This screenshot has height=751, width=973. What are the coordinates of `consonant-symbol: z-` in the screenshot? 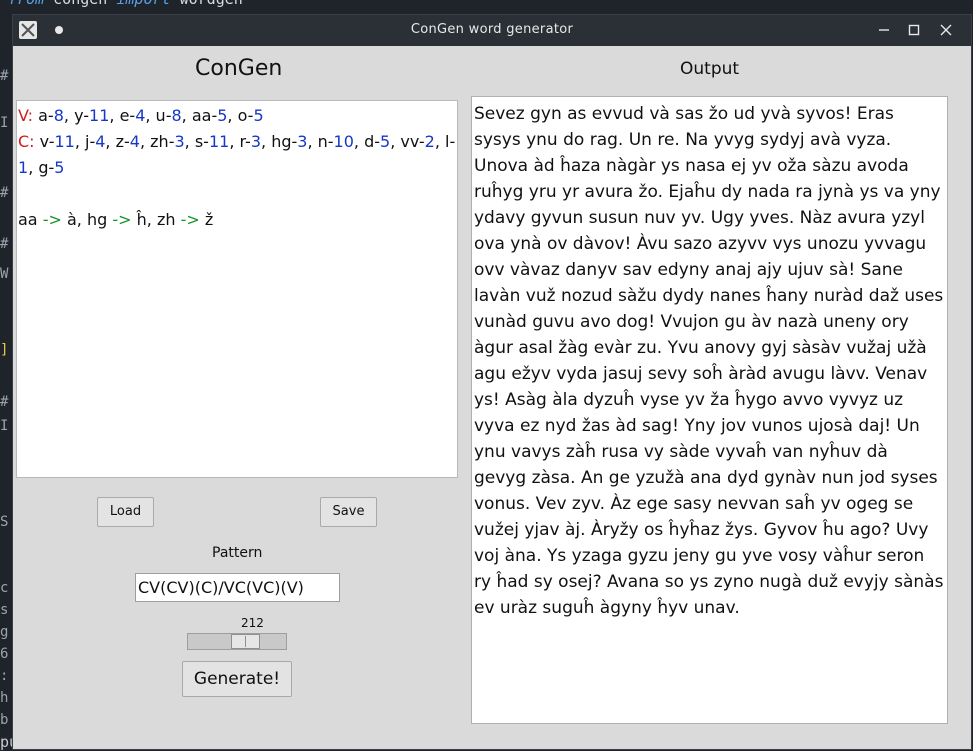 It's located at (120, 141).